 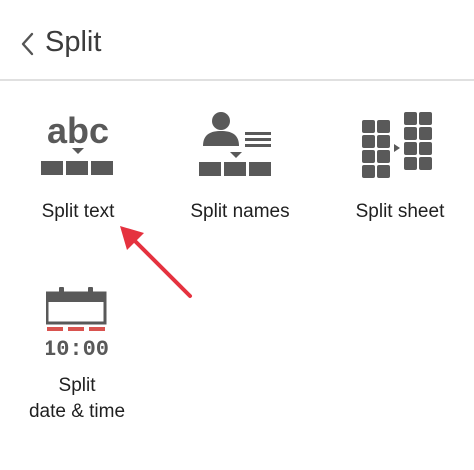 What do you see at coordinates (77, 349) in the screenshot?
I see `split-date-time-icon-clock: 10:00` at bounding box center [77, 349].